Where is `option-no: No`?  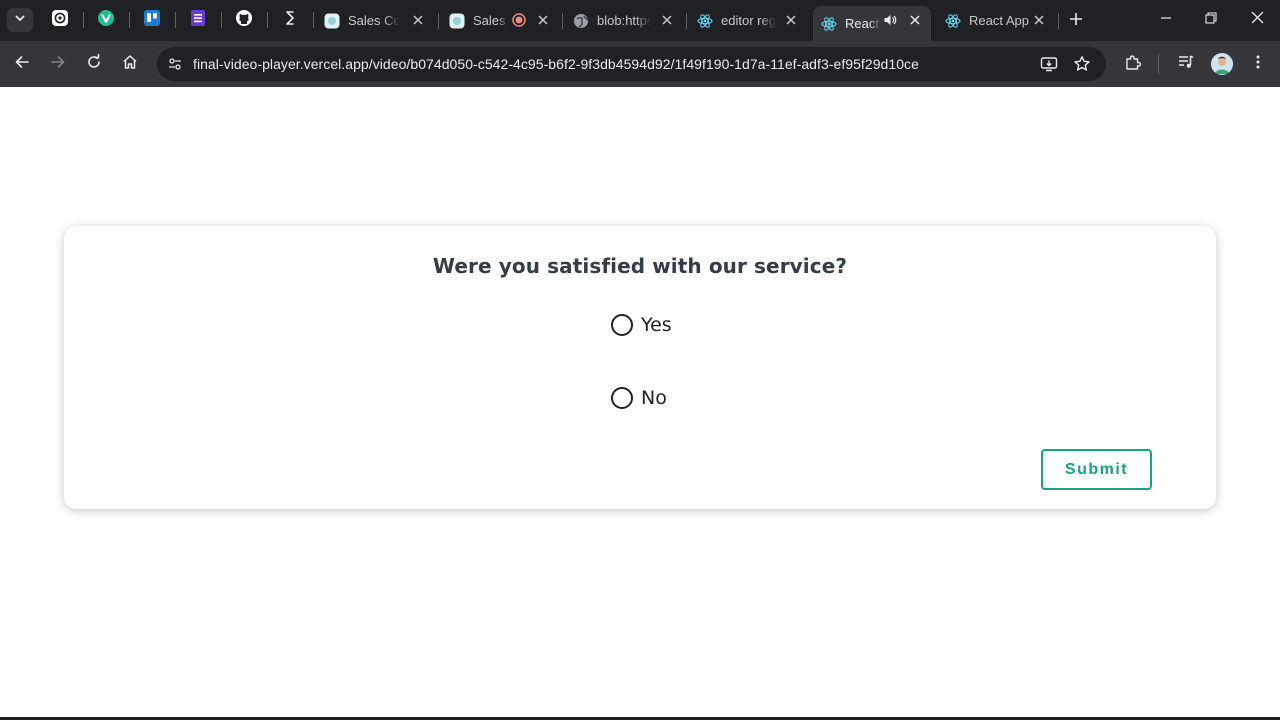
option-no: No is located at coordinates (639, 398).